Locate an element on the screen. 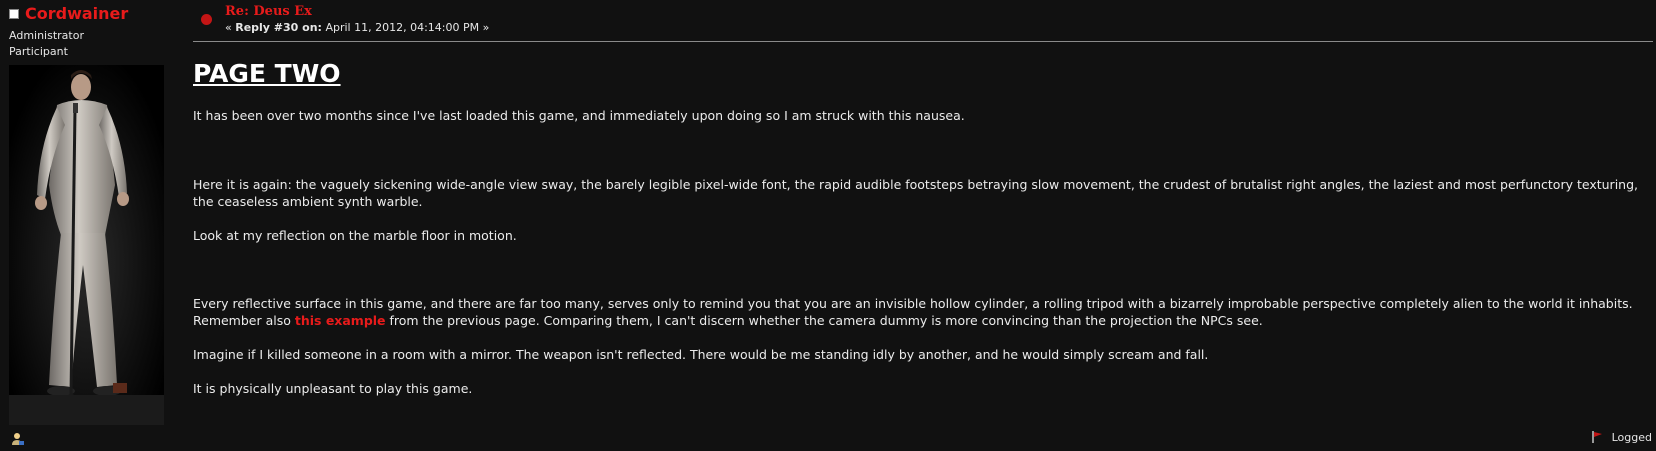 The width and height of the screenshot is (1656, 451). meta-open: « is located at coordinates (230, 27).